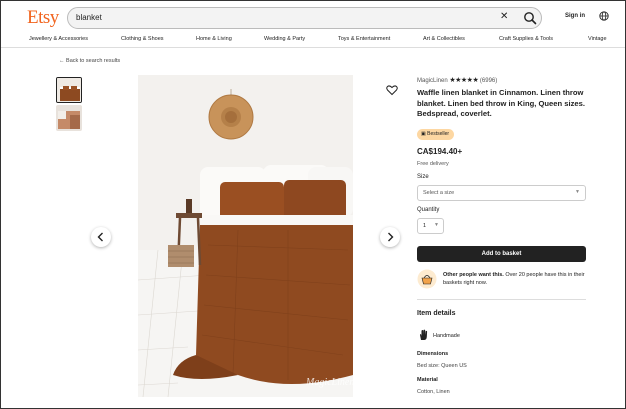 This screenshot has width=626, height=409. Describe the element at coordinates (501, 193) in the screenshot. I see `size-select: Select a size ▼` at that location.